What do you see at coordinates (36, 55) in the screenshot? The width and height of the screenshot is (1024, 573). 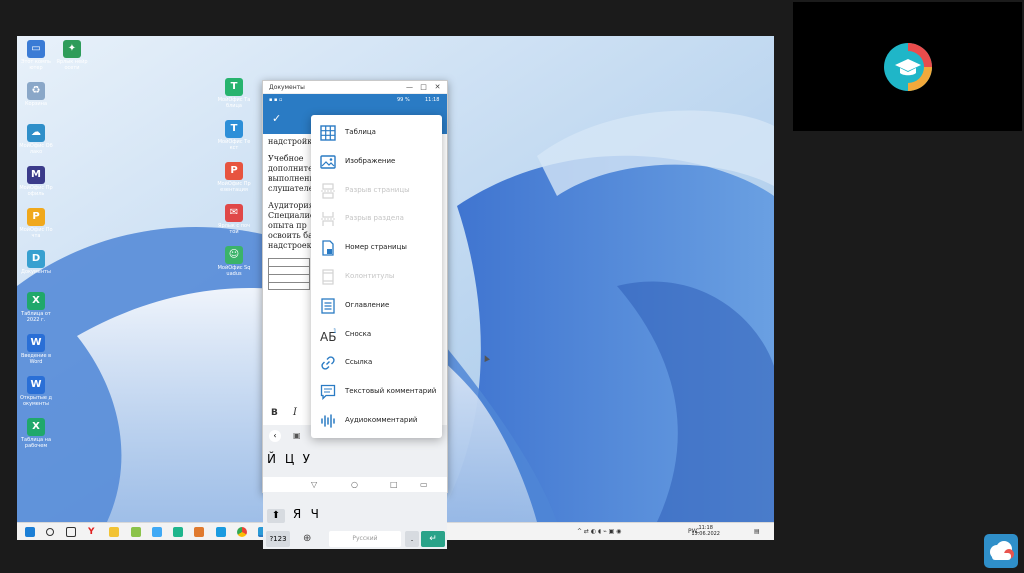 I see `desktop-icon: ▭ Этот компьютер` at bounding box center [36, 55].